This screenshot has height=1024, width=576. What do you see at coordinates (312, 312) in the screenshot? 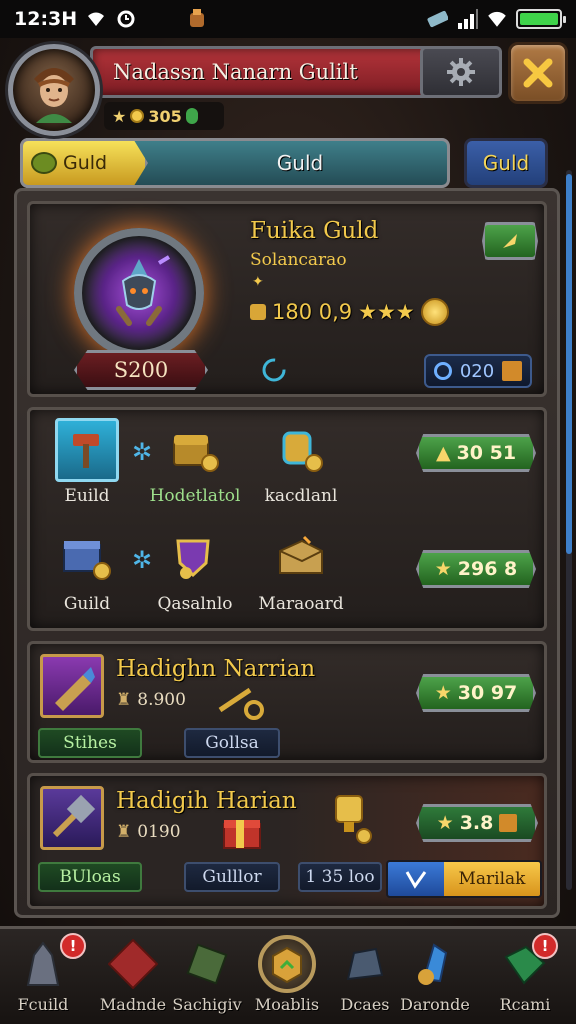
I see `featured-guild-stat-value: 180 0,9` at bounding box center [312, 312].